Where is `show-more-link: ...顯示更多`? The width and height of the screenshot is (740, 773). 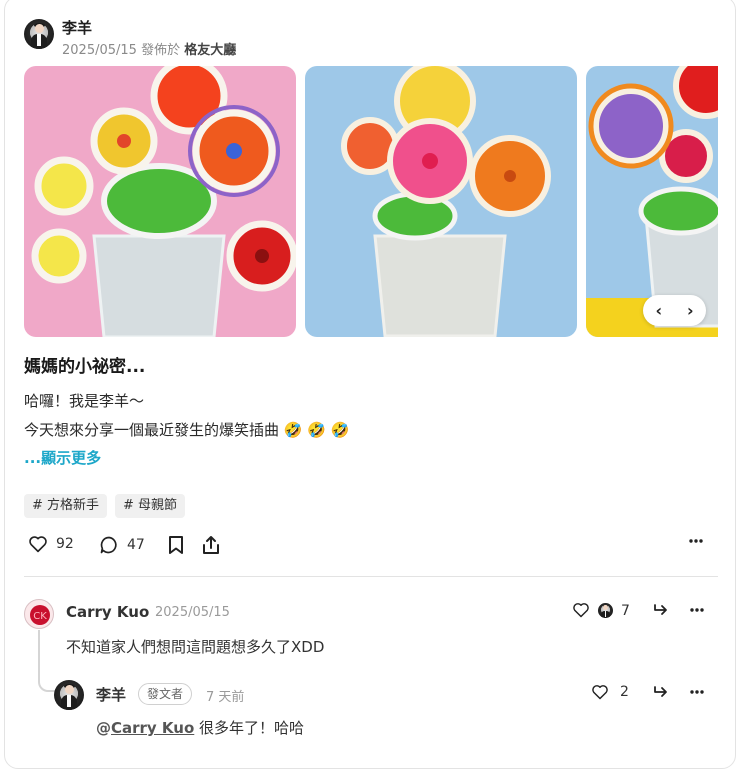
show-more-link: ...顯示更多 is located at coordinates (62, 457).